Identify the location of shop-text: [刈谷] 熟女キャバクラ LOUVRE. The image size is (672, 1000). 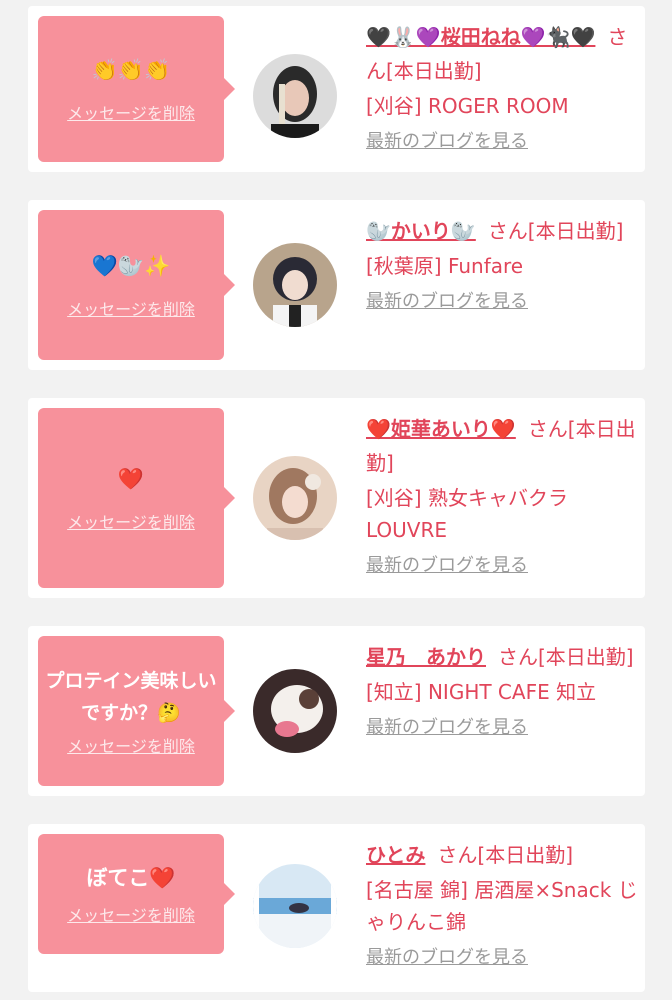
(467, 514).